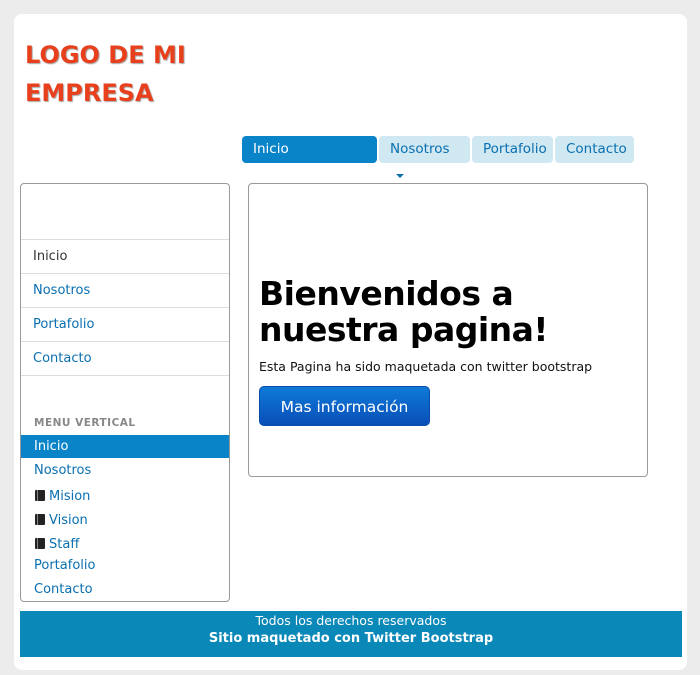  Describe the element at coordinates (271, 149) in the screenshot. I see `tab-inicio-label: Inicio` at that location.